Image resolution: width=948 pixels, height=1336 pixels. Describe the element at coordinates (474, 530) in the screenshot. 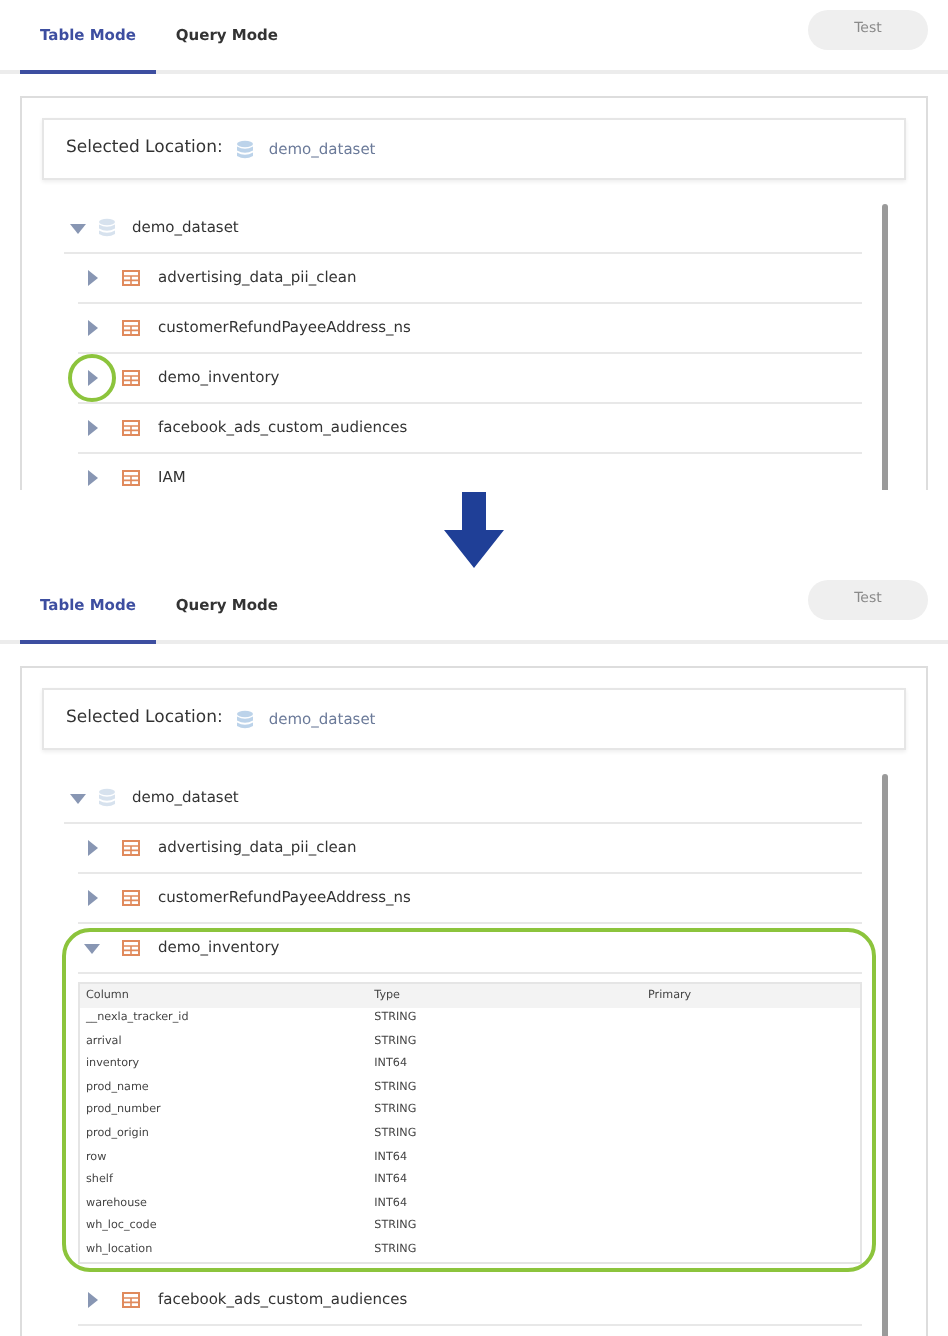

I see `arrow-down-icon` at that location.